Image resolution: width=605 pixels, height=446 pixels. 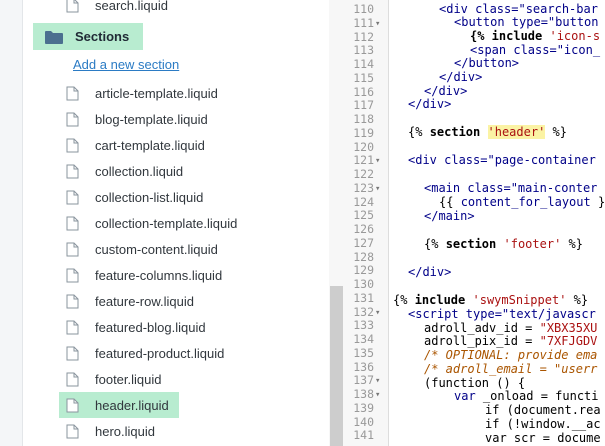 I want to click on file-item: article-template.liquid, so click(x=142, y=93).